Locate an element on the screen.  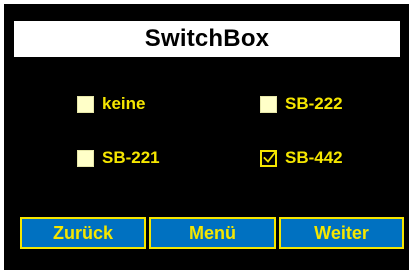
option-keine: keine is located at coordinates (111, 104).